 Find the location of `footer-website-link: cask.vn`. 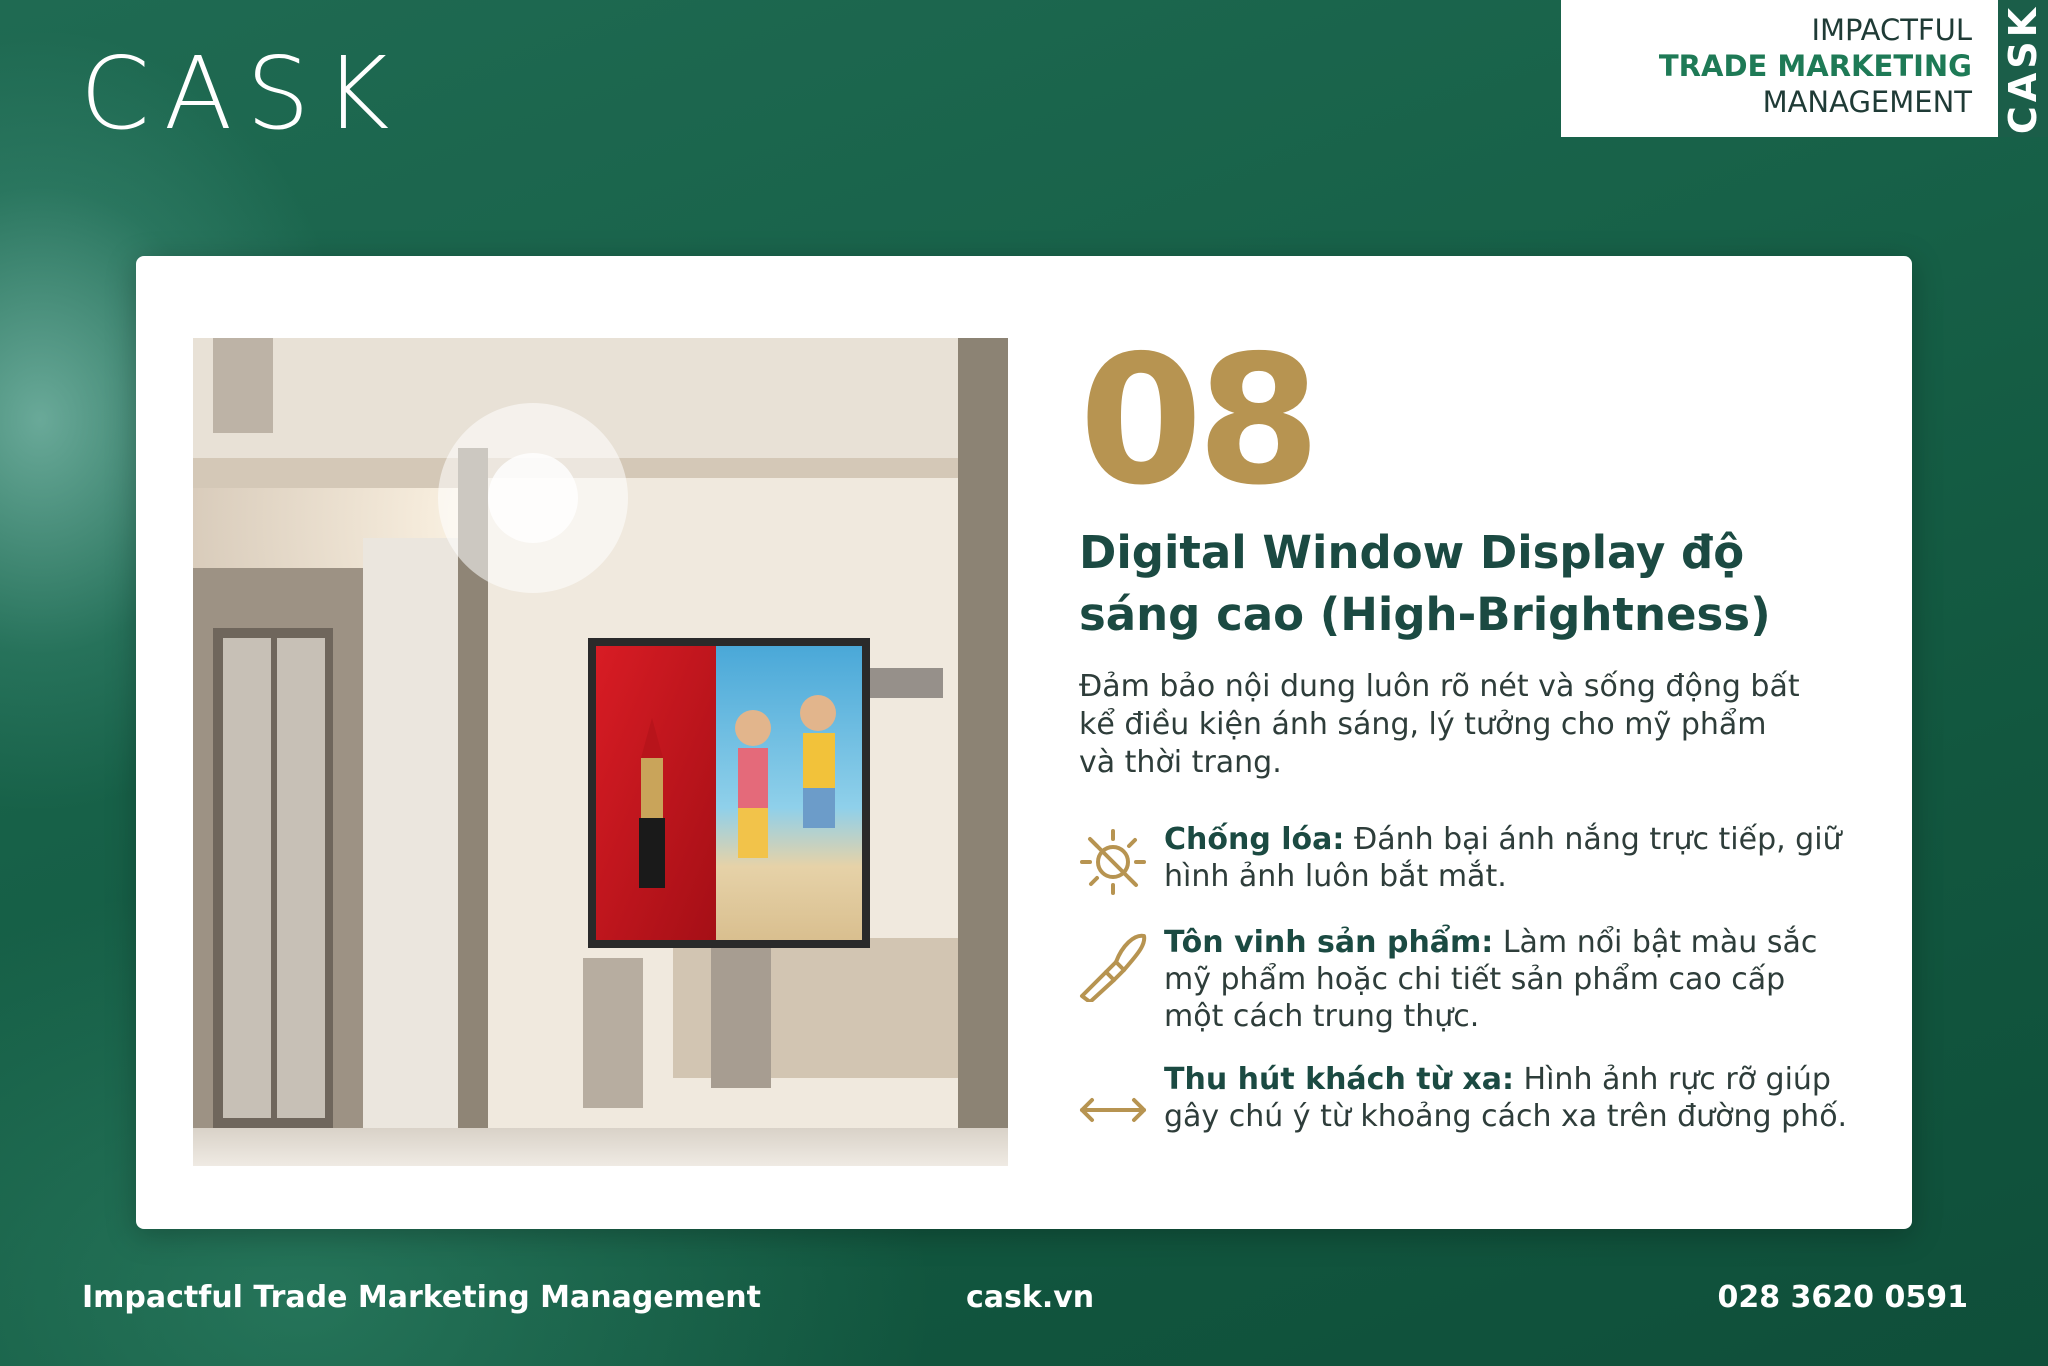

footer-website-link: cask.vn is located at coordinates (1030, 1297).